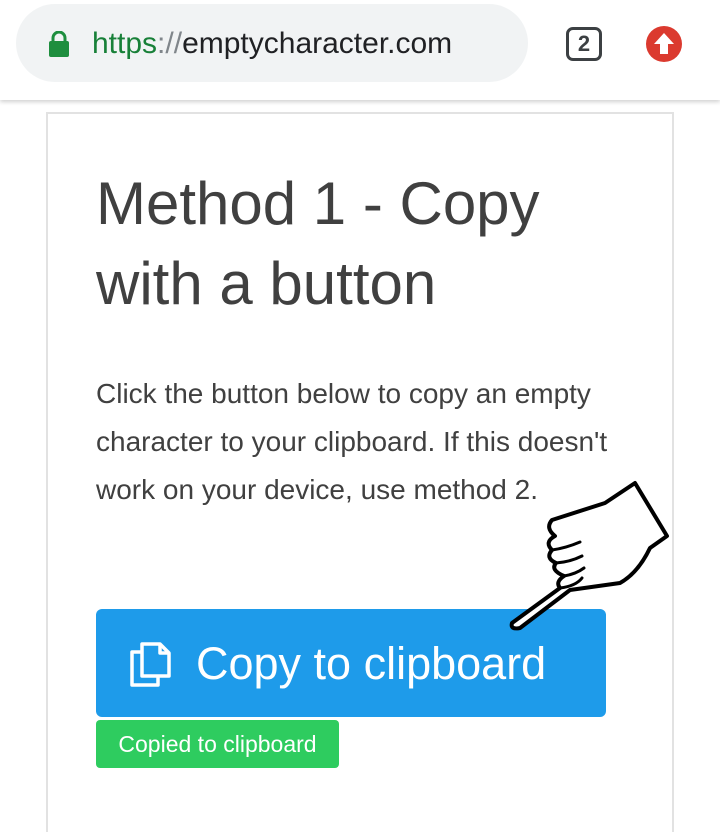 This screenshot has width=720, height=832. I want to click on page-title: Method 1 - Copy with a button, so click(318, 243).